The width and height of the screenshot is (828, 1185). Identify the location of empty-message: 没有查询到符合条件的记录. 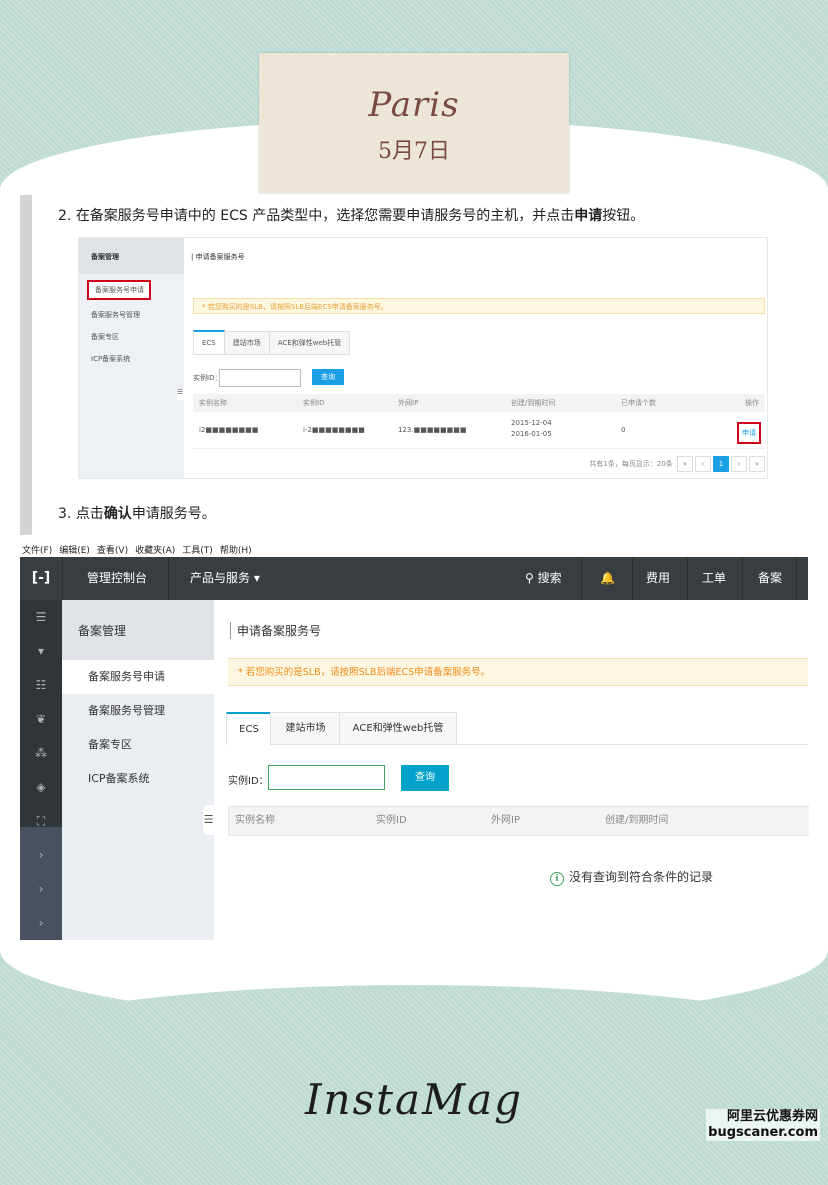
(641, 877).